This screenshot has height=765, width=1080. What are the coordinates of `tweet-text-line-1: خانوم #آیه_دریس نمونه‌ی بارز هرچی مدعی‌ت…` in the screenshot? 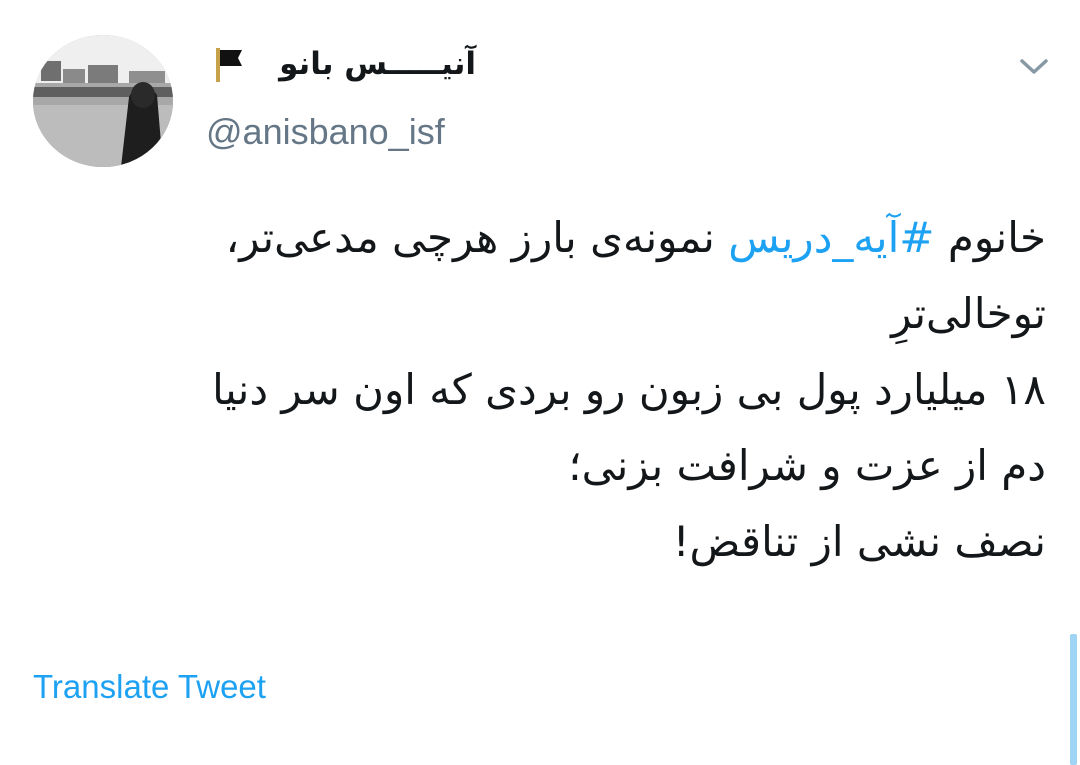 It's located at (541, 238).